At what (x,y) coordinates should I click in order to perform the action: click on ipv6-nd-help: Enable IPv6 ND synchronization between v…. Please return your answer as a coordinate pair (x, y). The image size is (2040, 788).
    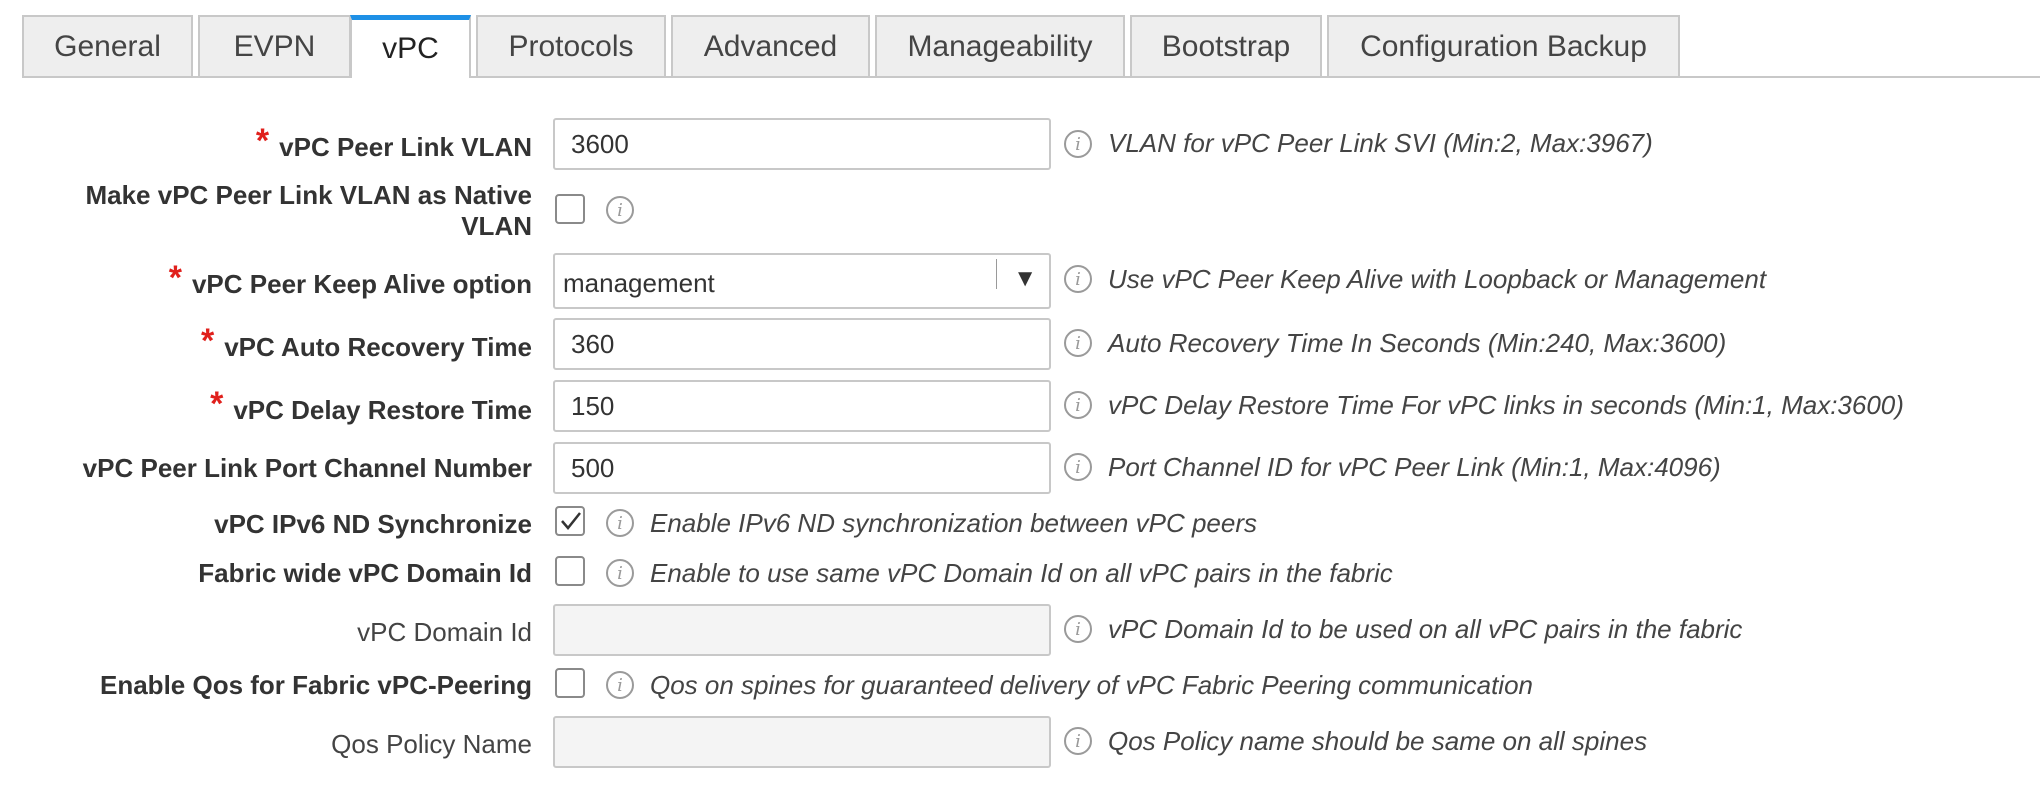
    Looking at the image, I should click on (953, 523).